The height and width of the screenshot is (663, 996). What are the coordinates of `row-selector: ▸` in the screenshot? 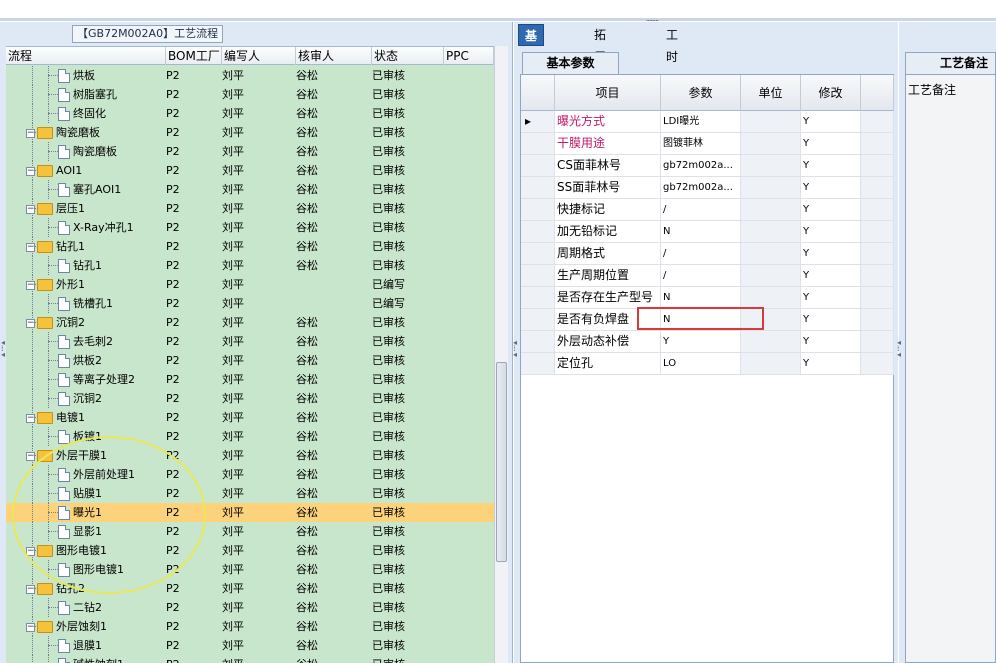 It's located at (538, 121).